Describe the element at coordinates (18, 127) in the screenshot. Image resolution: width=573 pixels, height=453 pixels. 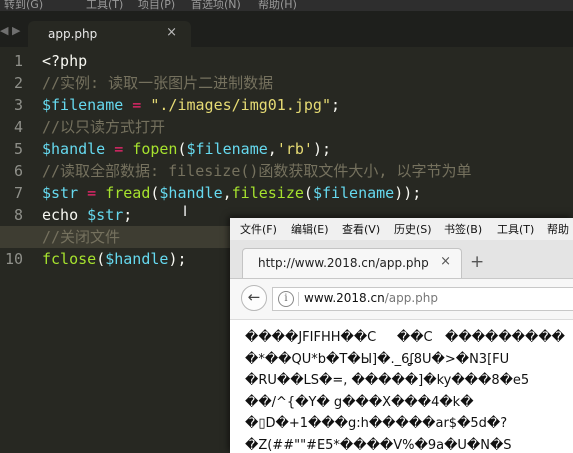
I see `line-number: 4` at that location.